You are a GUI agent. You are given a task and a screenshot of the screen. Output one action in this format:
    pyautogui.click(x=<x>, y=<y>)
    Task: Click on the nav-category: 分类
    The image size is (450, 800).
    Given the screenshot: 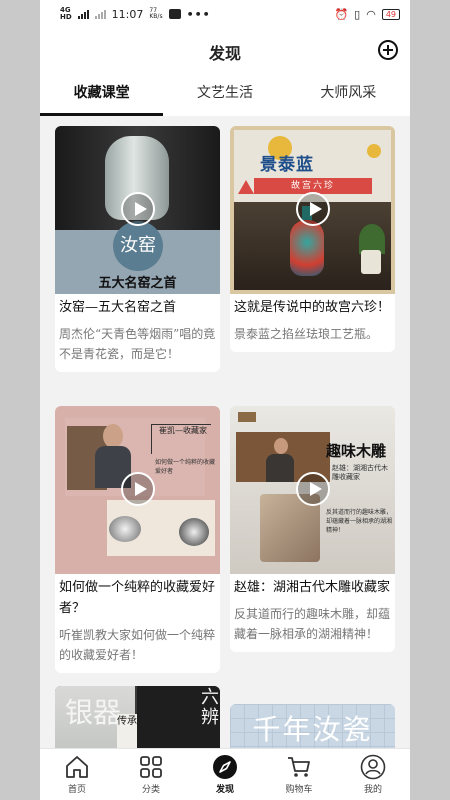 What is the action you would take?
    pyautogui.click(x=151, y=774)
    